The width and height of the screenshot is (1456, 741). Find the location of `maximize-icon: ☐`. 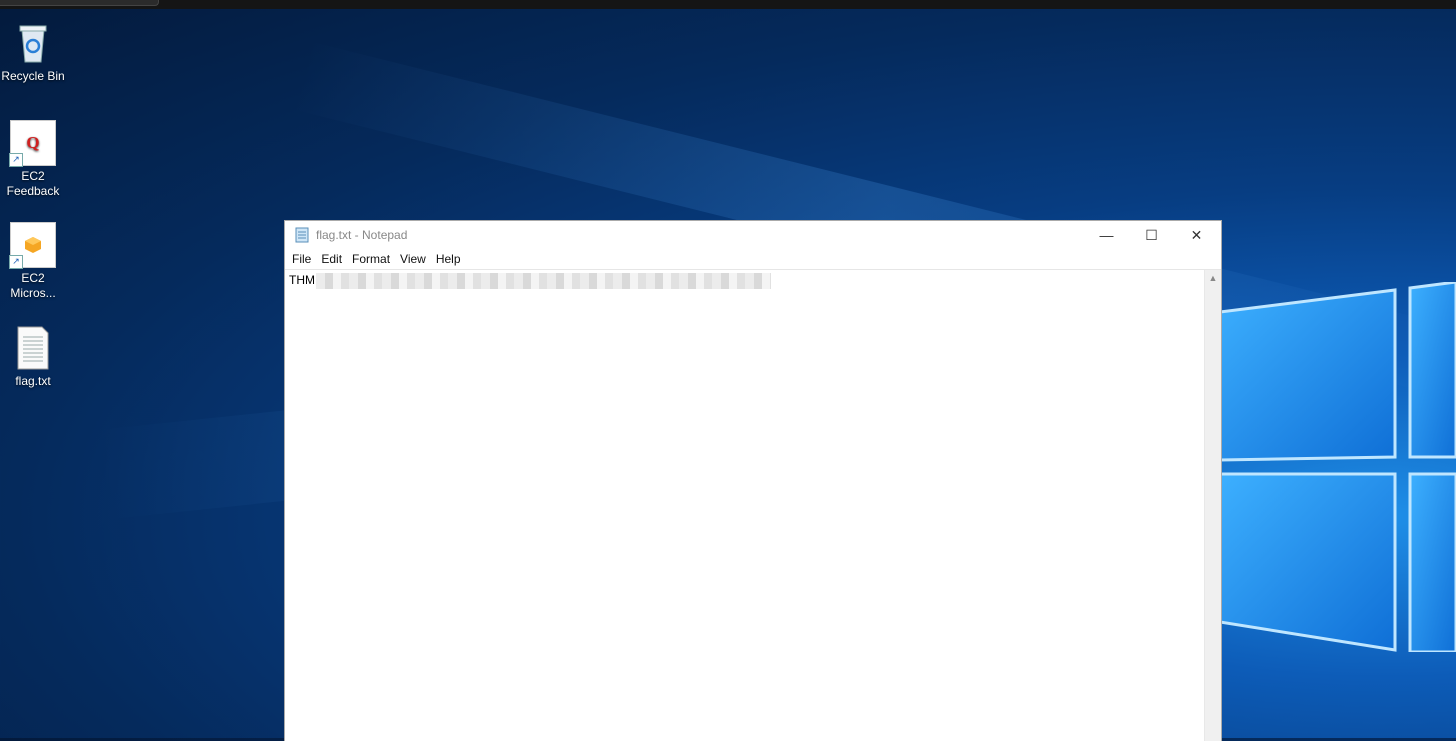

maximize-icon: ☐ is located at coordinates (1151, 234).